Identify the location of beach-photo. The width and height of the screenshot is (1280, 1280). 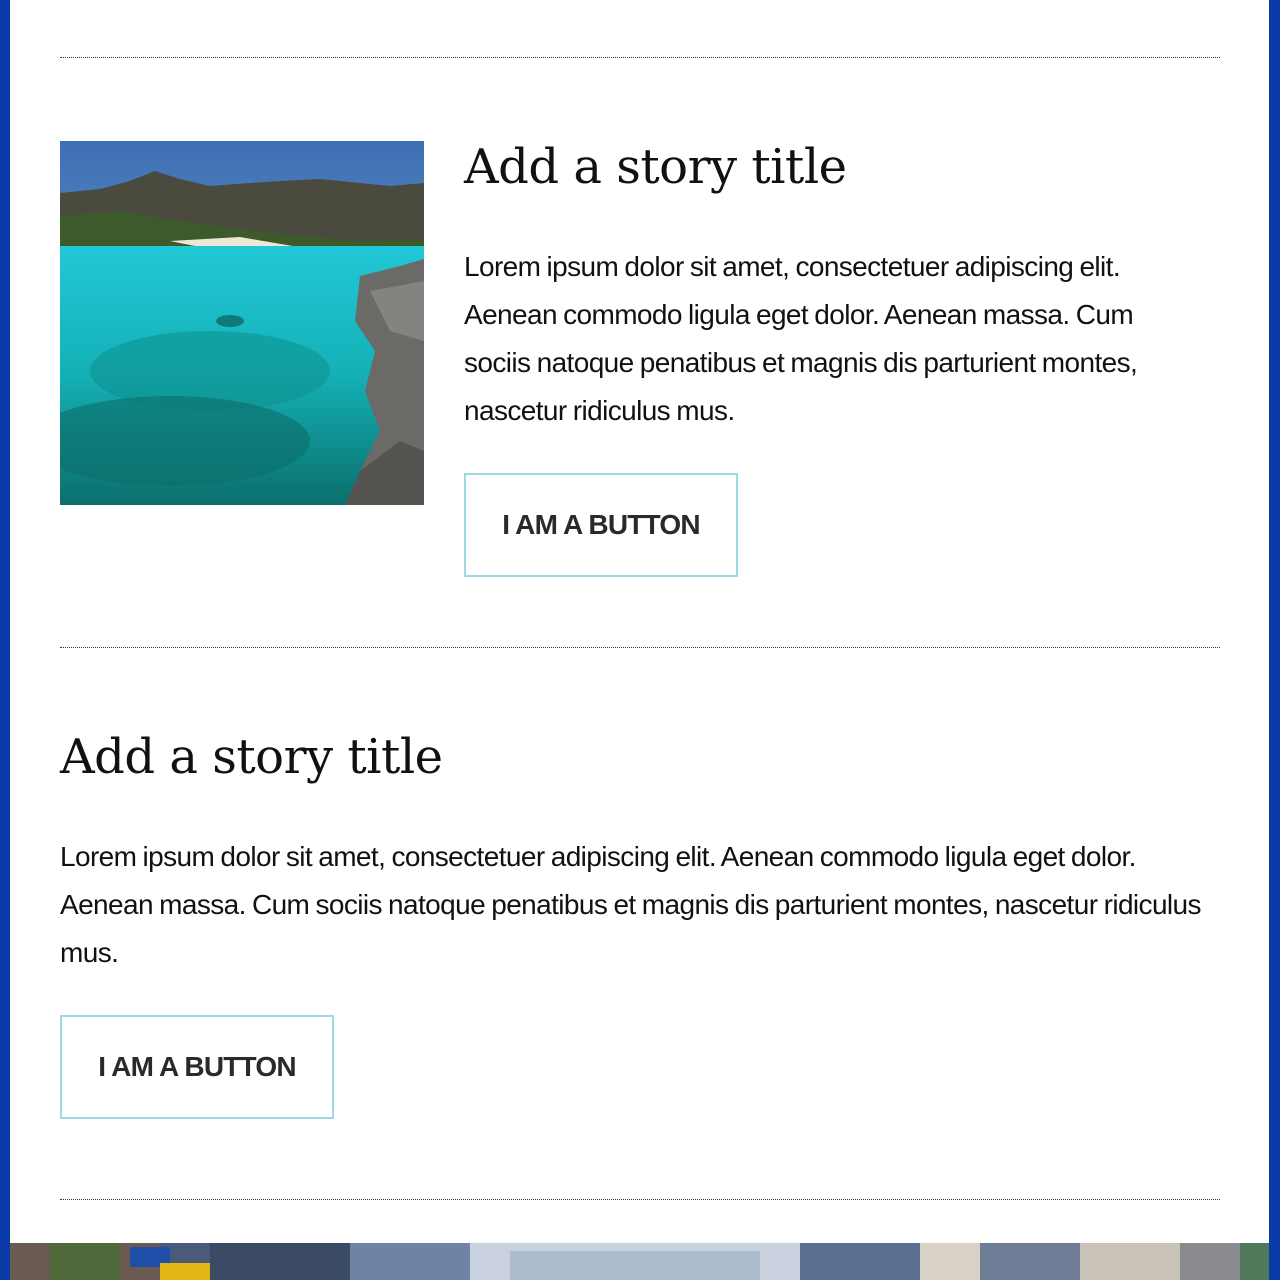
(242, 323).